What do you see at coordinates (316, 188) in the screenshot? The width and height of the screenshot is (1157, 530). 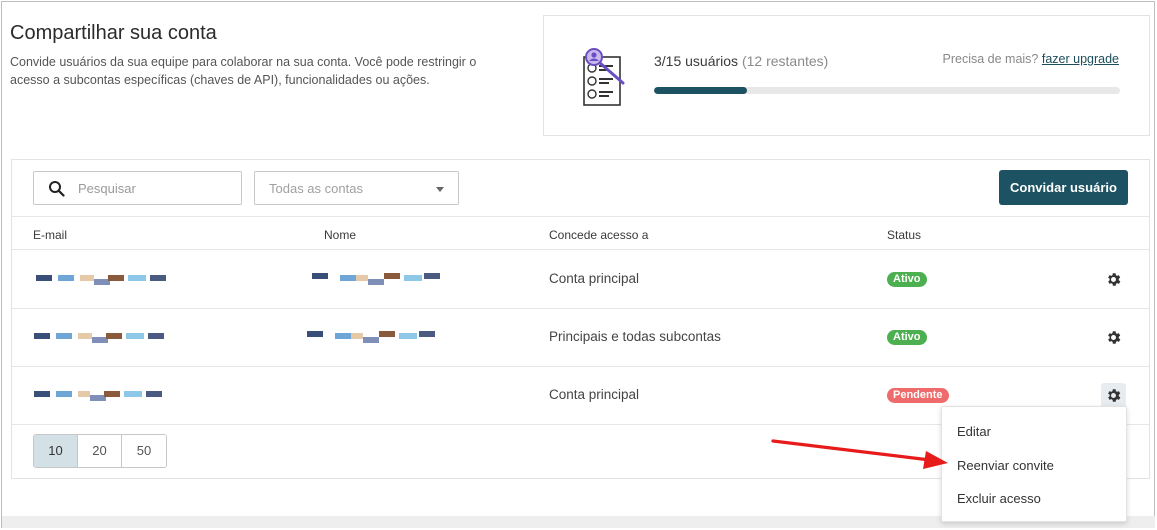 I see `accounts-filter-value: Todas as contas` at bounding box center [316, 188].